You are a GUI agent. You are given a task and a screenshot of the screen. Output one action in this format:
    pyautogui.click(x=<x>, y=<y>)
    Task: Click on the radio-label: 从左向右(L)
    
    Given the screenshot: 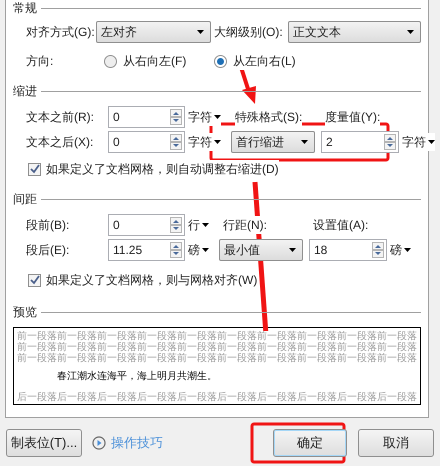 What is the action you would take?
    pyautogui.click(x=264, y=61)
    